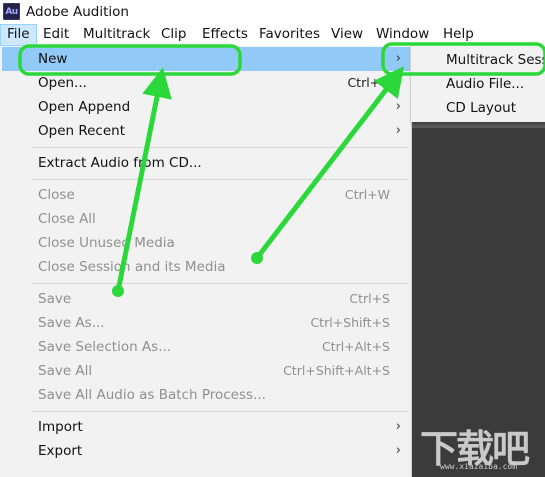 The height and width of the screenshot is (477, 545). Describe the element at coordinates (56, 195) in the screenshot. I see `menu-item-label: Close` at that location.